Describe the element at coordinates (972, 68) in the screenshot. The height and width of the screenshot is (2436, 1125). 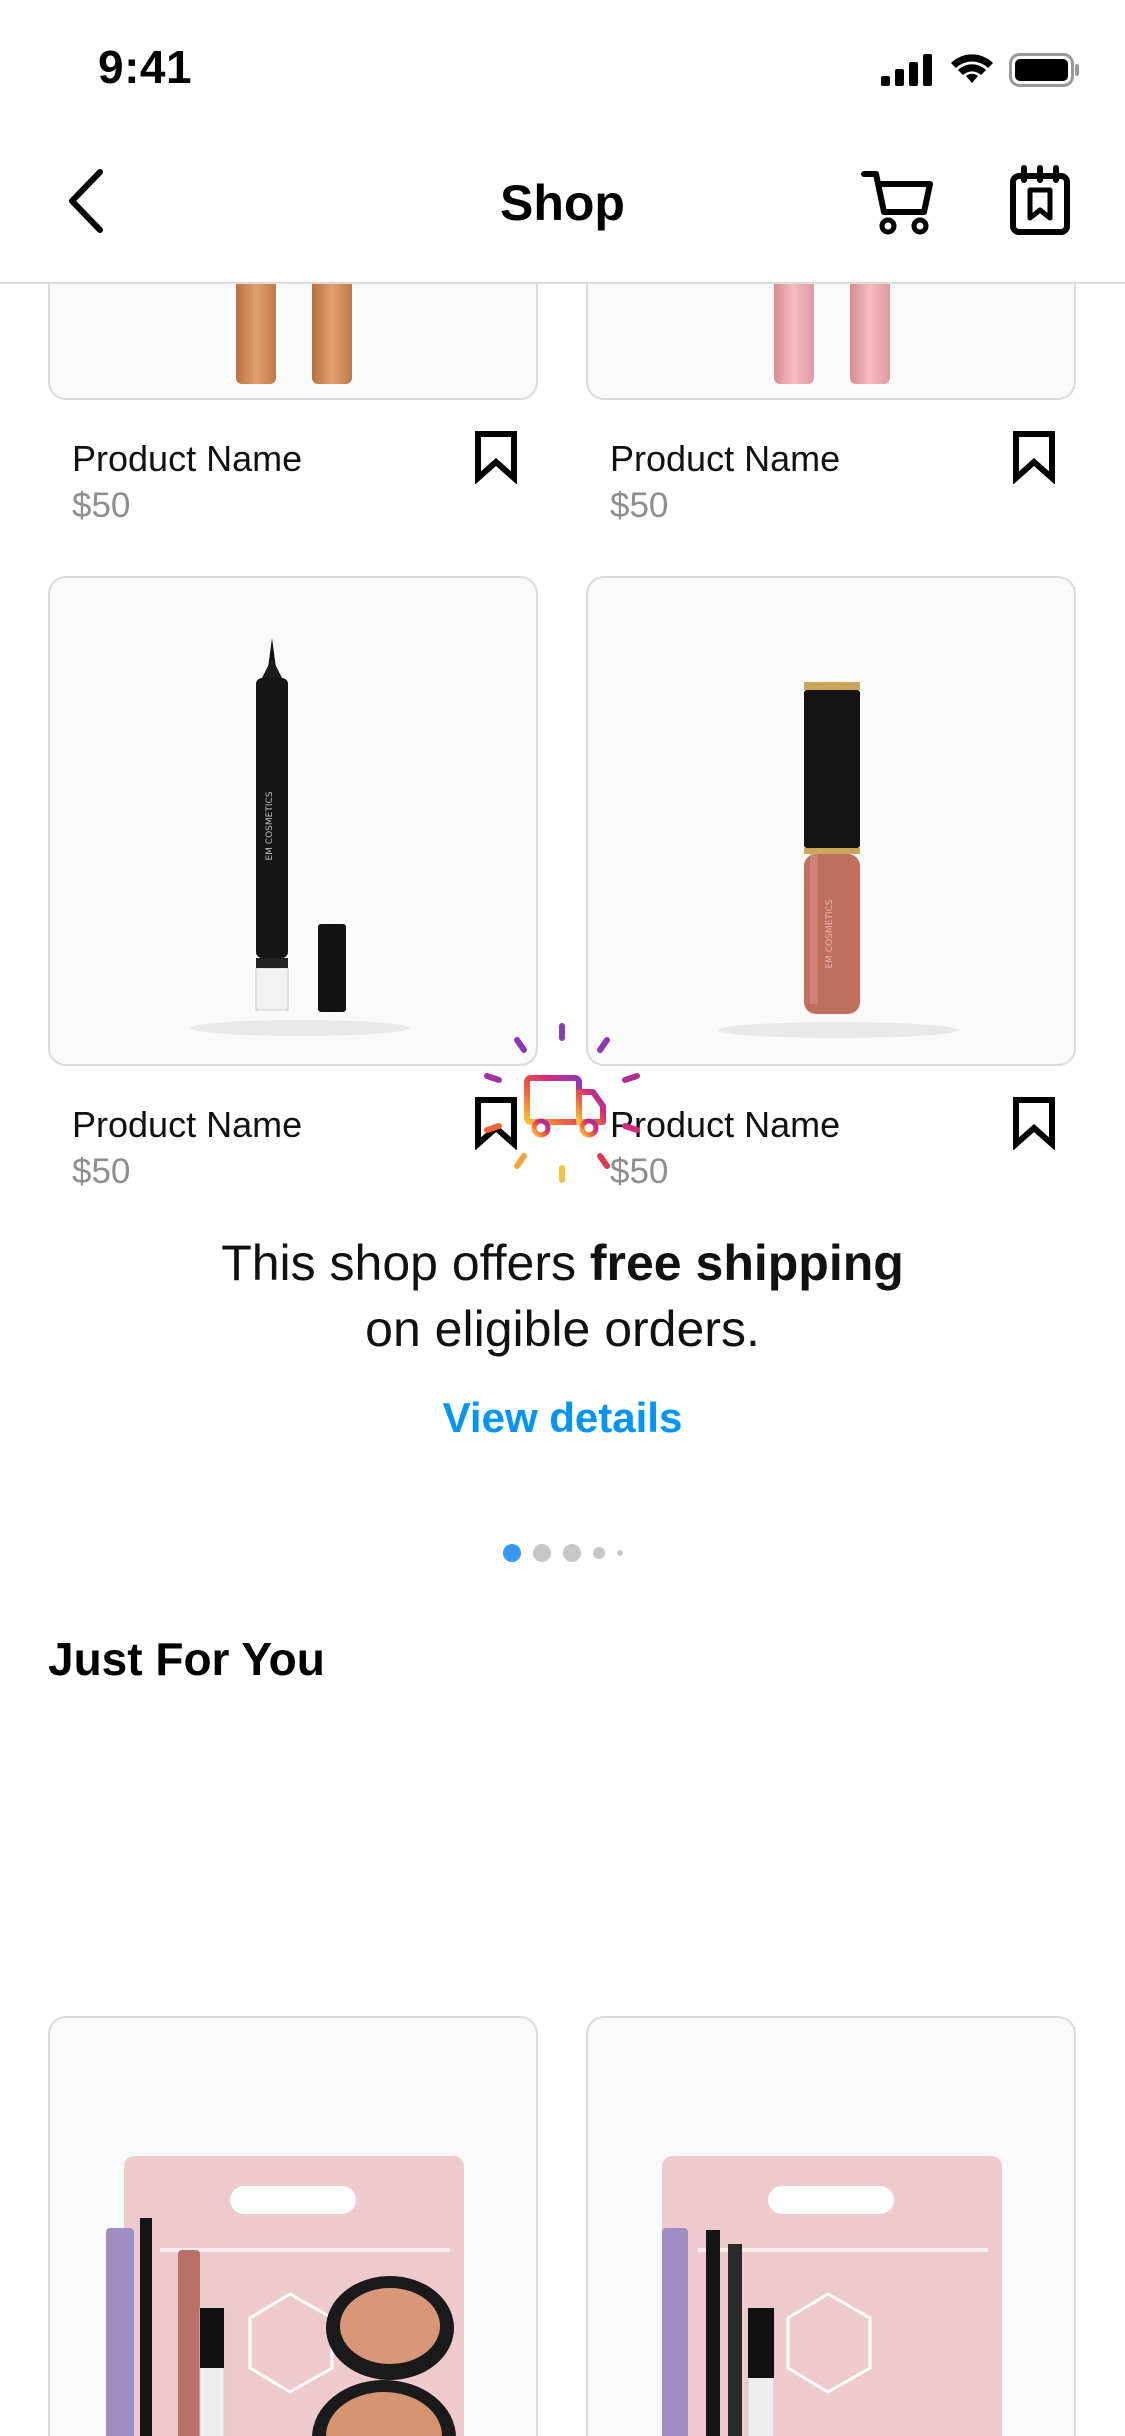
I see `wifi-icon` at that location.